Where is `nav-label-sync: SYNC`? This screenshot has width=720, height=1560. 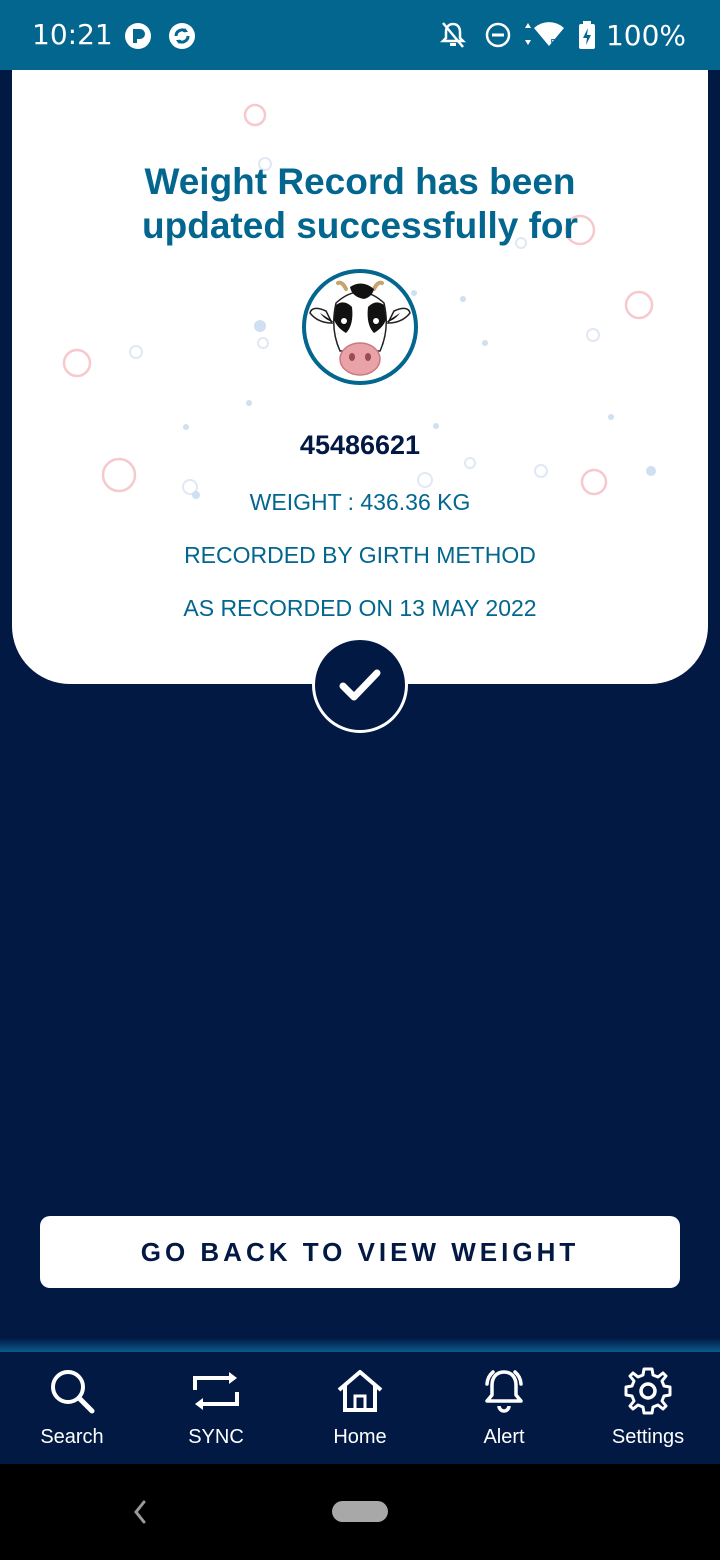
nav-label-sync: SYNC is located at coordinates (216, 1437).